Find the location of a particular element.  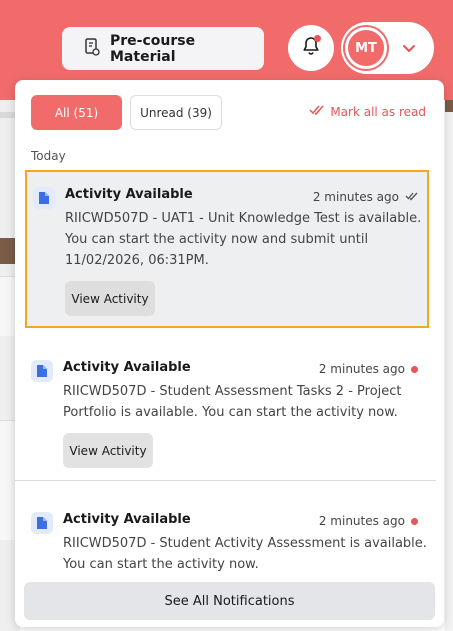

mark-all-read-link: Mark all as read is located at coordinates (367, 111).